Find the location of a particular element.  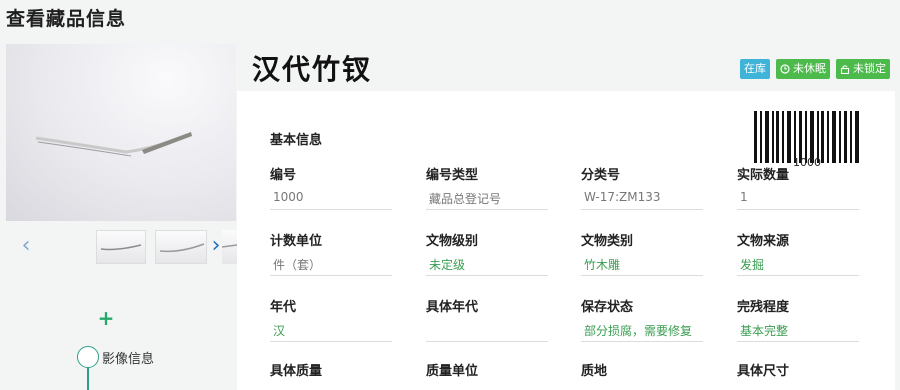

field-value is located at coordinates (487, 332).